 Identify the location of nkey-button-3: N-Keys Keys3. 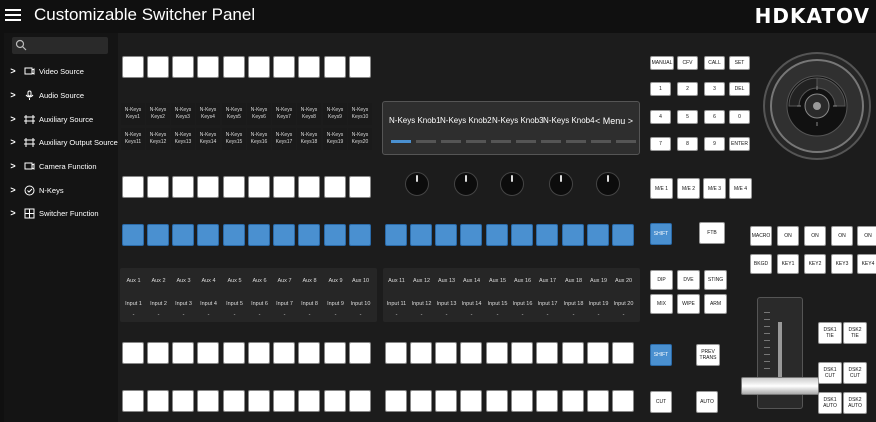
(183, 114).